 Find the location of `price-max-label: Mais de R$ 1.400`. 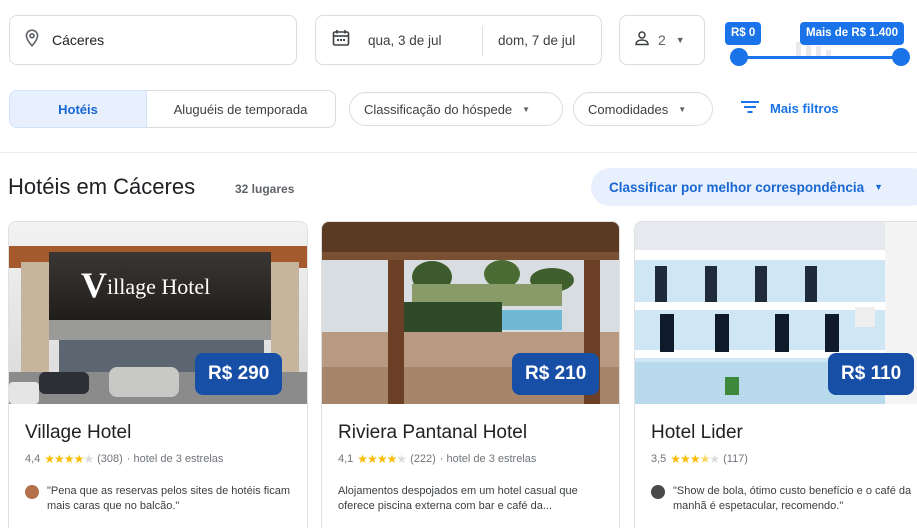

price-max-label: Mais de R$ 1.400 is located at coordinates (852, 33).